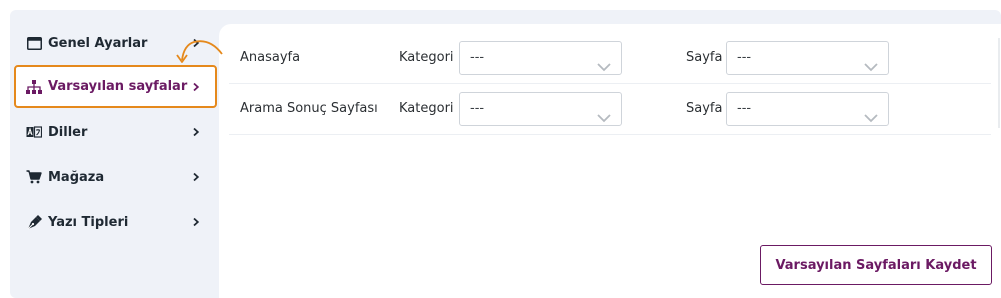  I want to click on sidebar-item-magaza: Mağaza, so click(115, 177).